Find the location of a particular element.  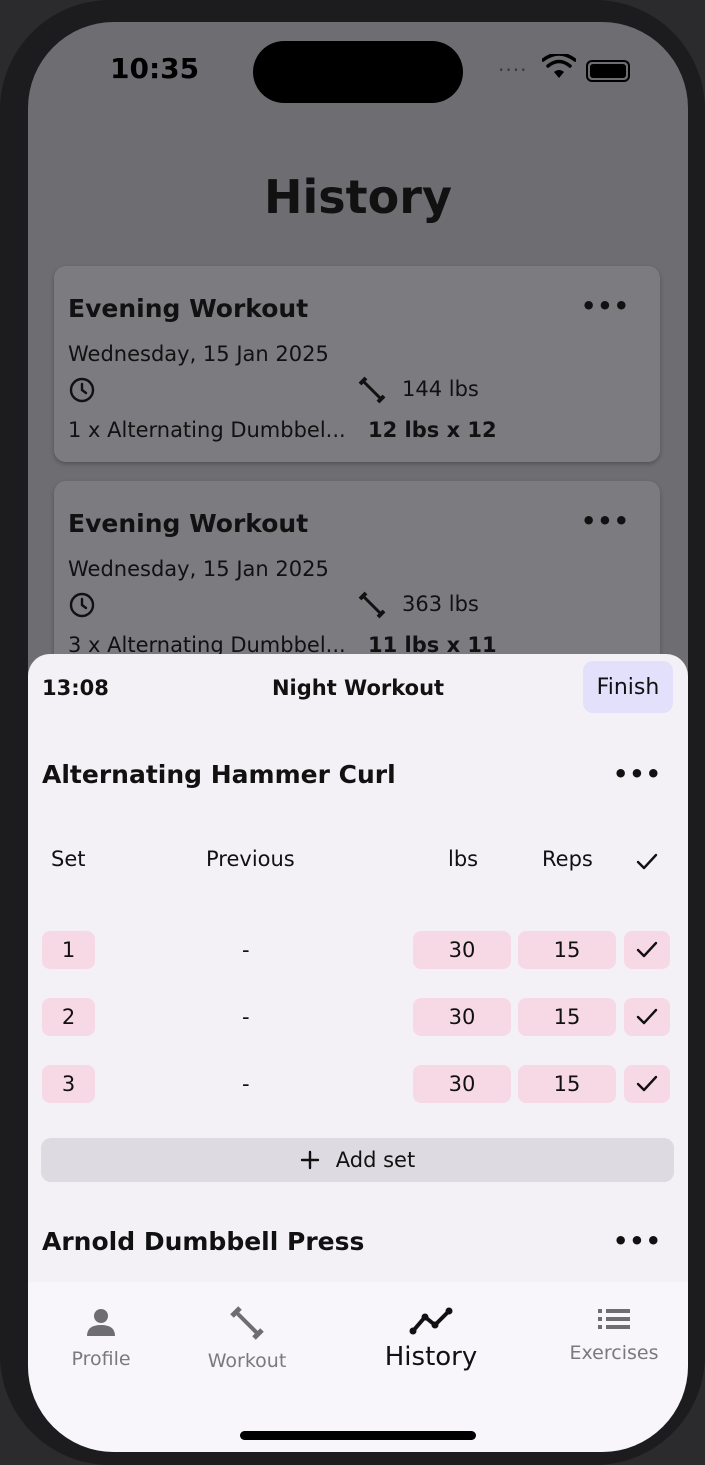

tab-bar: Profile Workout History Exercises is located at coordinates (358, 1367).